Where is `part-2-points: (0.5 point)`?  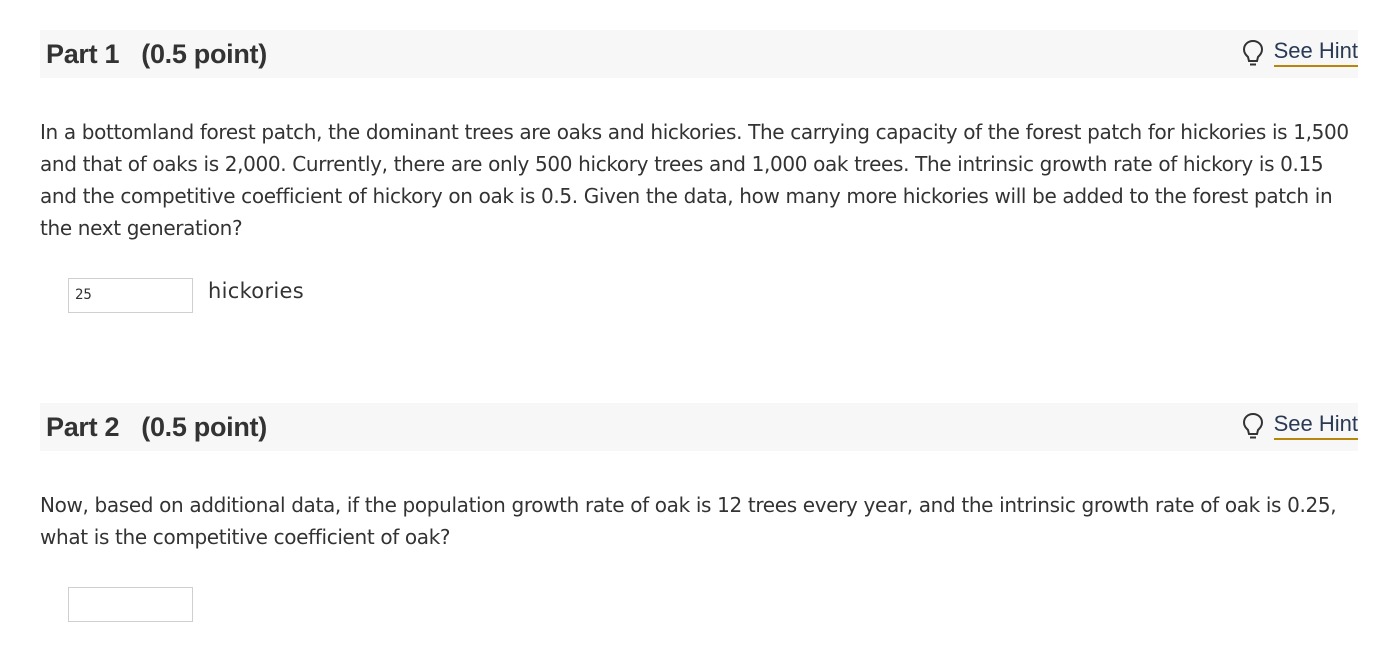 part-2-points: (0.5 point) is located at coordinates (204, 427).